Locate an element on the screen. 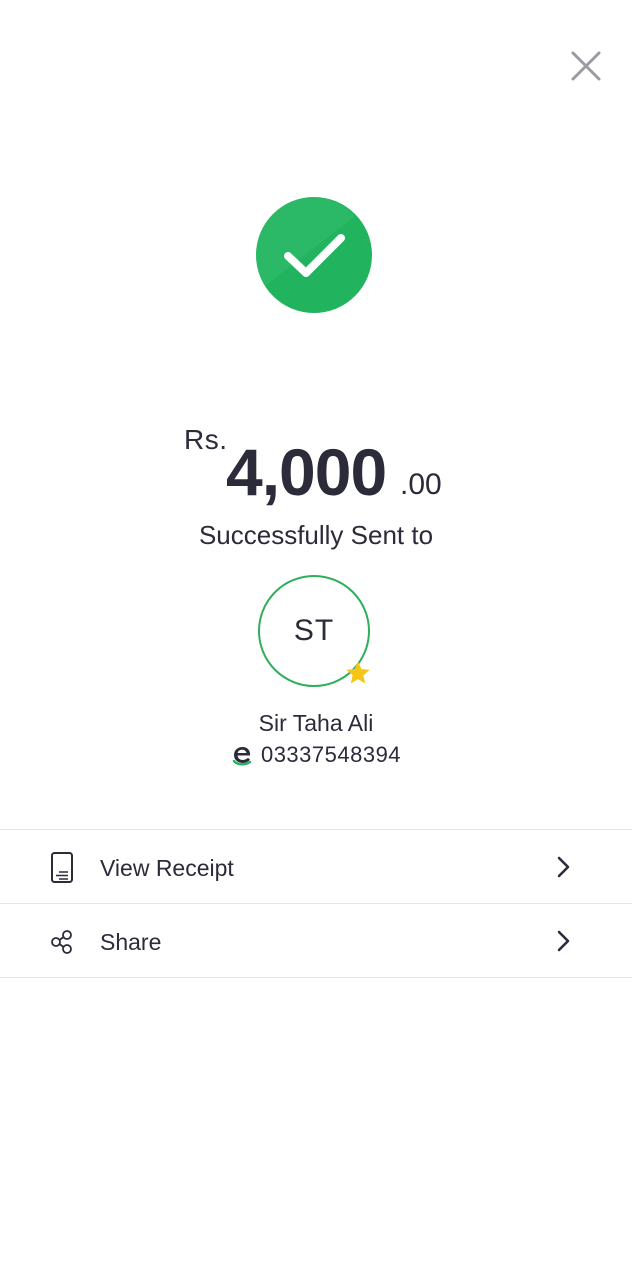  success-check-icon is located at coordinates (314, 255).